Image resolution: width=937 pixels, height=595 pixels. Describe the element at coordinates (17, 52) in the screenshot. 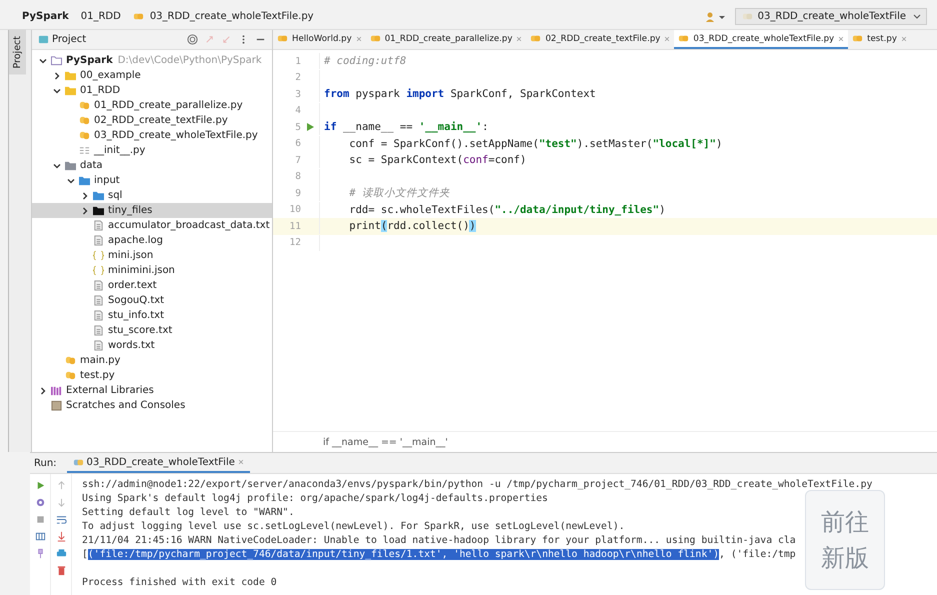

I see `project-tool-tab: Project` at that location.